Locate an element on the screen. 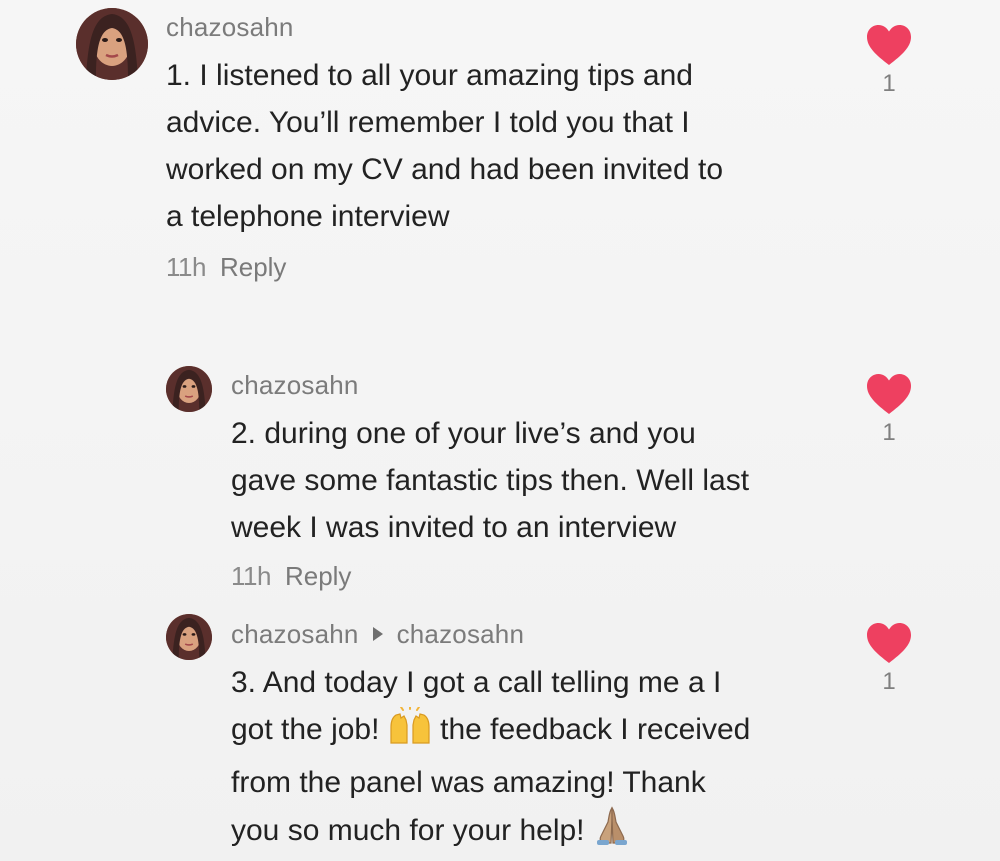 Image resolution: width=1000 pixels, height=861 pixels. comment-text-line: got the job! the feedback I received is located at coordinates (491, 732).